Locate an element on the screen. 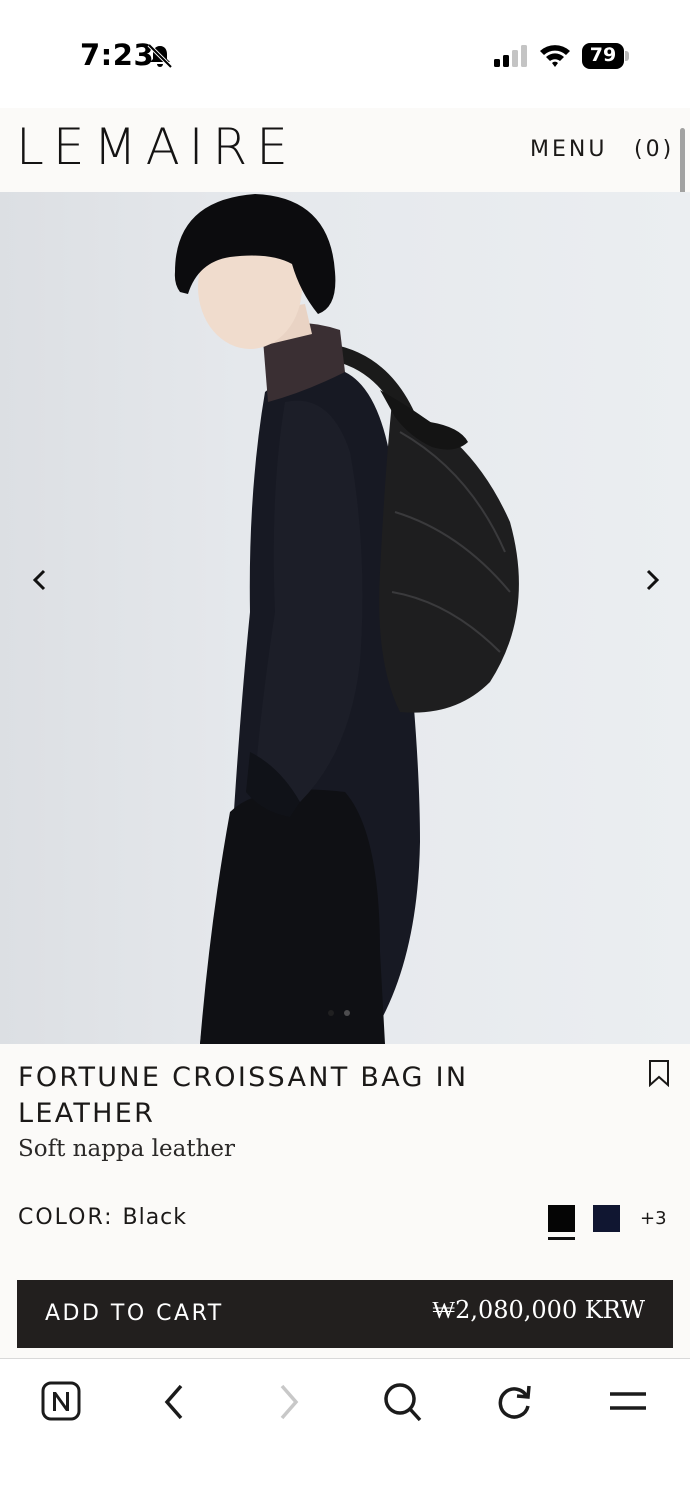 This screenshot has width=690, height=1500. product-subtitle: Soft nappa leather is located at coordinates (127, 1149).